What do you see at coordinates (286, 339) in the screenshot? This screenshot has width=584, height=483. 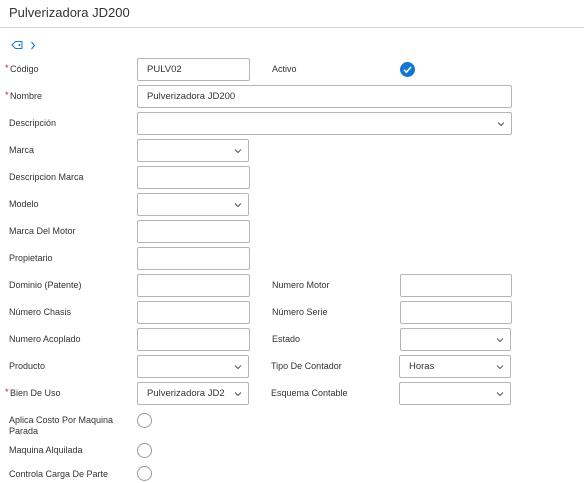 I see `estado-label: Estado` at bounding box center [286, 339].